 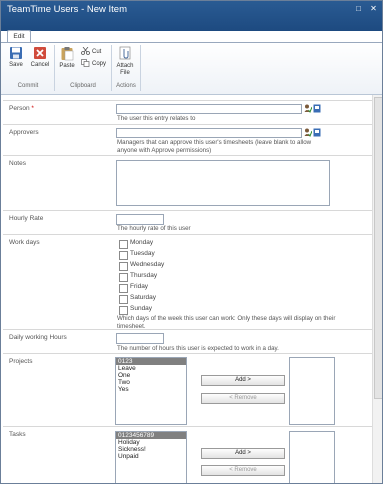 What do you see at coordinates (142, 242) in the screenshot?
I see `checkbox-label-monday: Monday` at bounding box center [142, 242].